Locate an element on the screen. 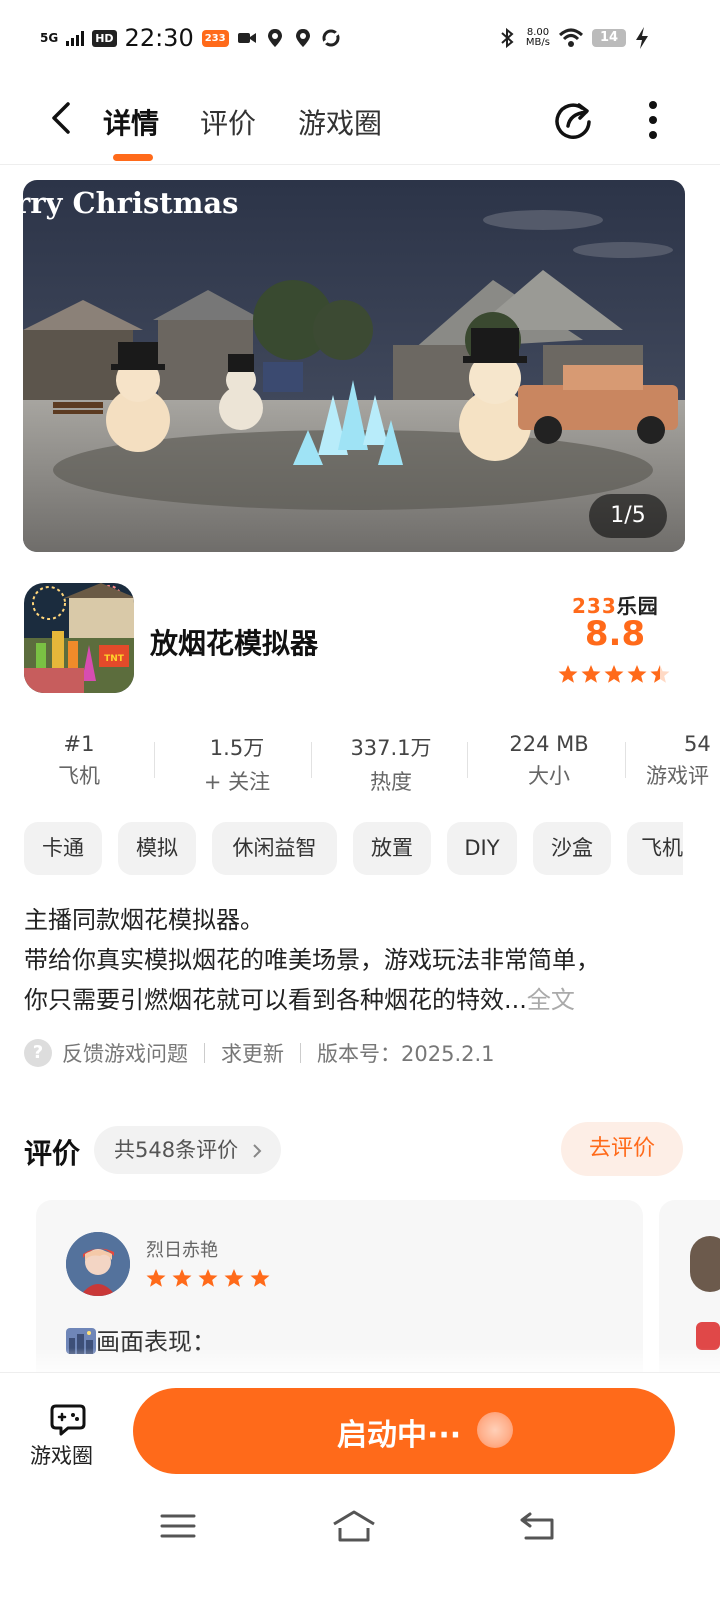 Image resolution: width=720 pixels, height=1601 pixels. battery-indicator: 14 is located at coordinates (609, 38).